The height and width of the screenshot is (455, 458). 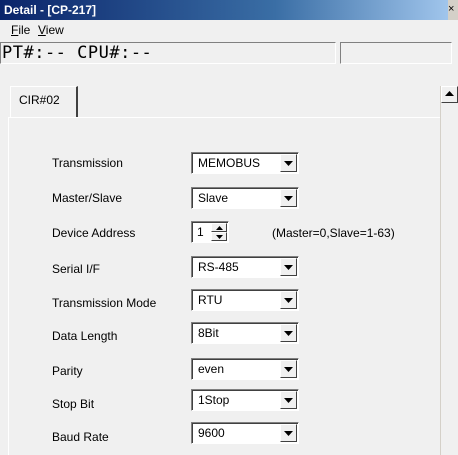 What do you see at coordinates (210, 300) in the screenshot?
I see `transmission-mode-value: RTU` at bounding box center [210, 300].